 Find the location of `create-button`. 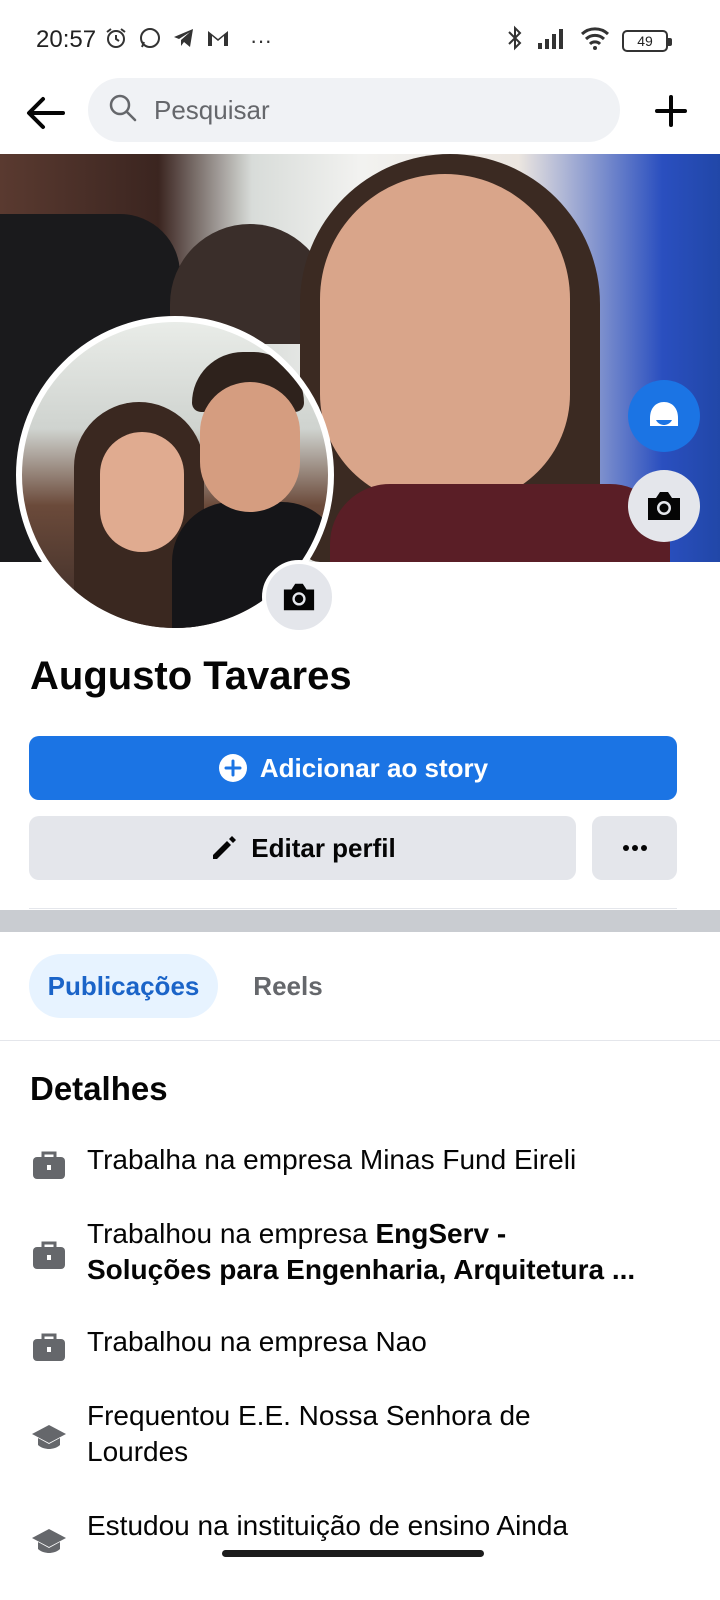

create-button is located at coordinates (671, 111).